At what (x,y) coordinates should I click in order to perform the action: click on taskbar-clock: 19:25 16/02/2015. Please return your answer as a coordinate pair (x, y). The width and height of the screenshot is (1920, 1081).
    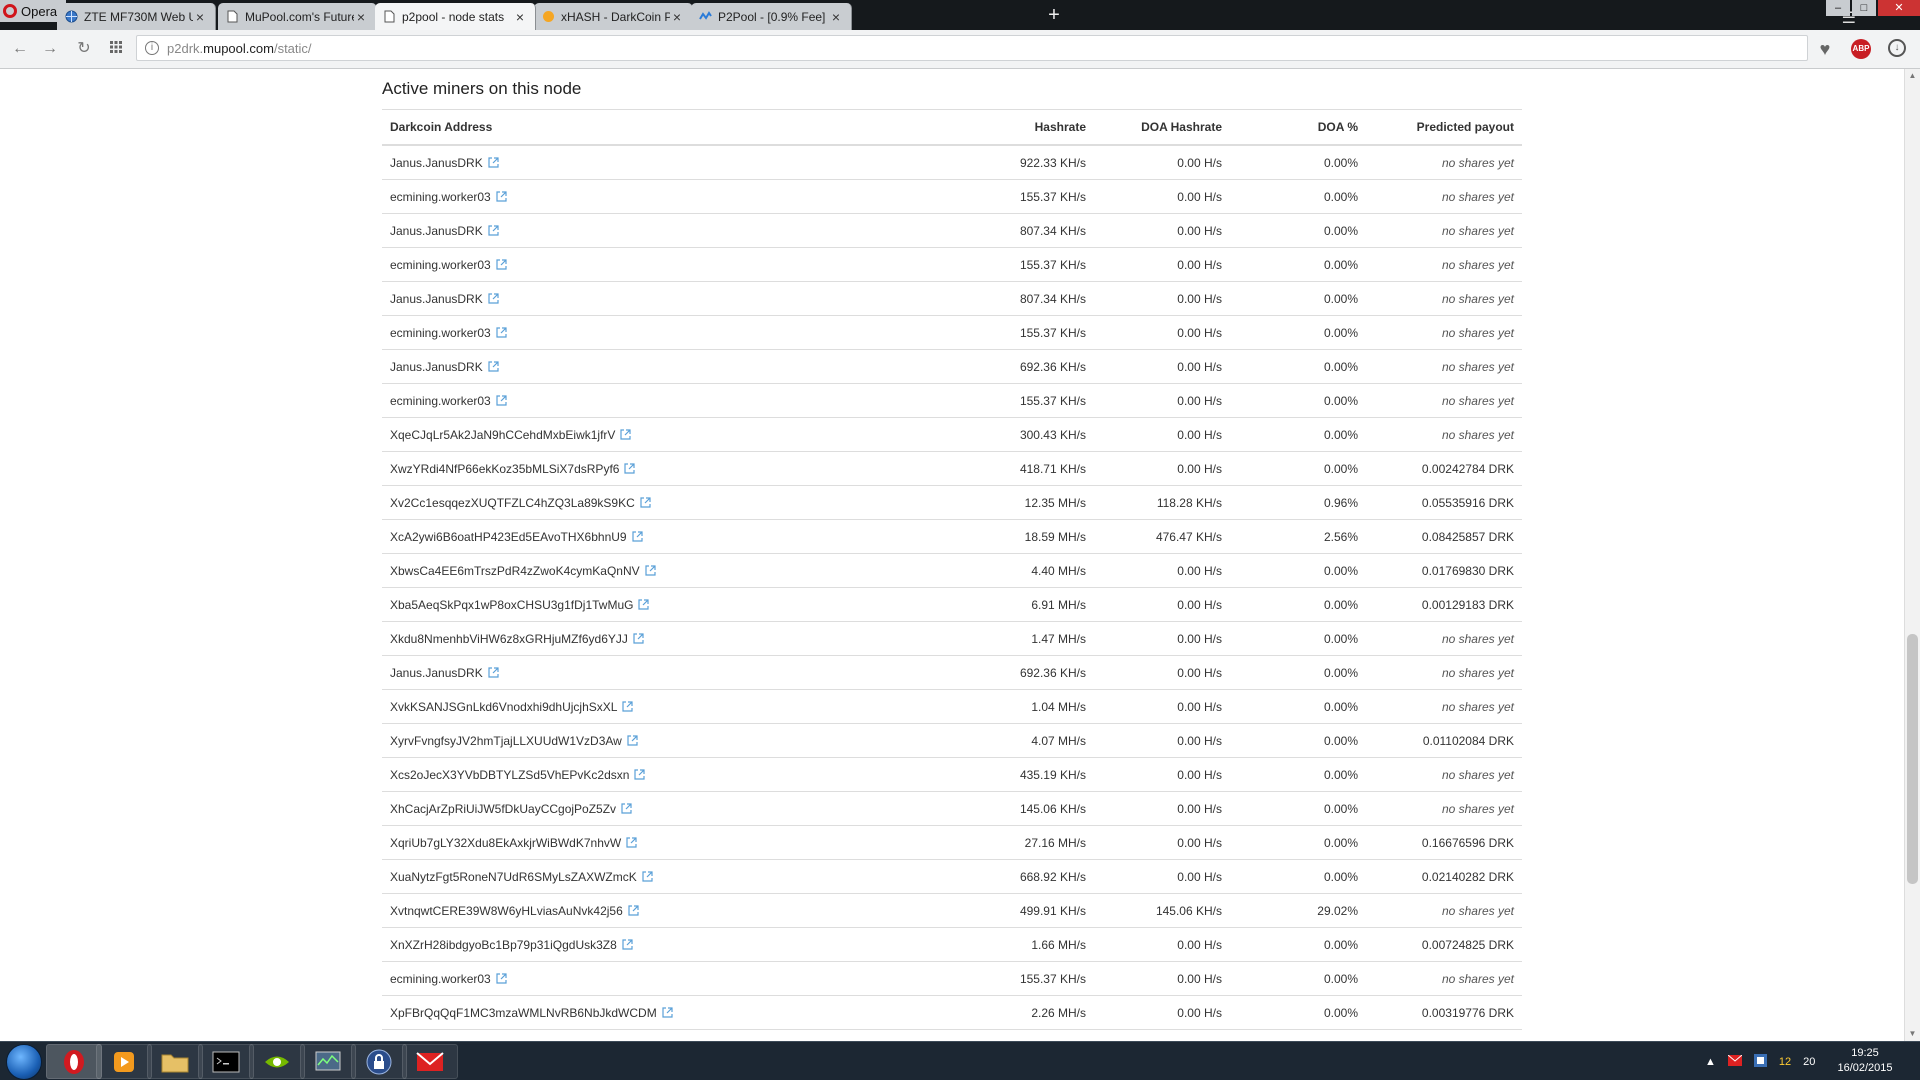
    Looking at the image, I should click on (1865, 1061).